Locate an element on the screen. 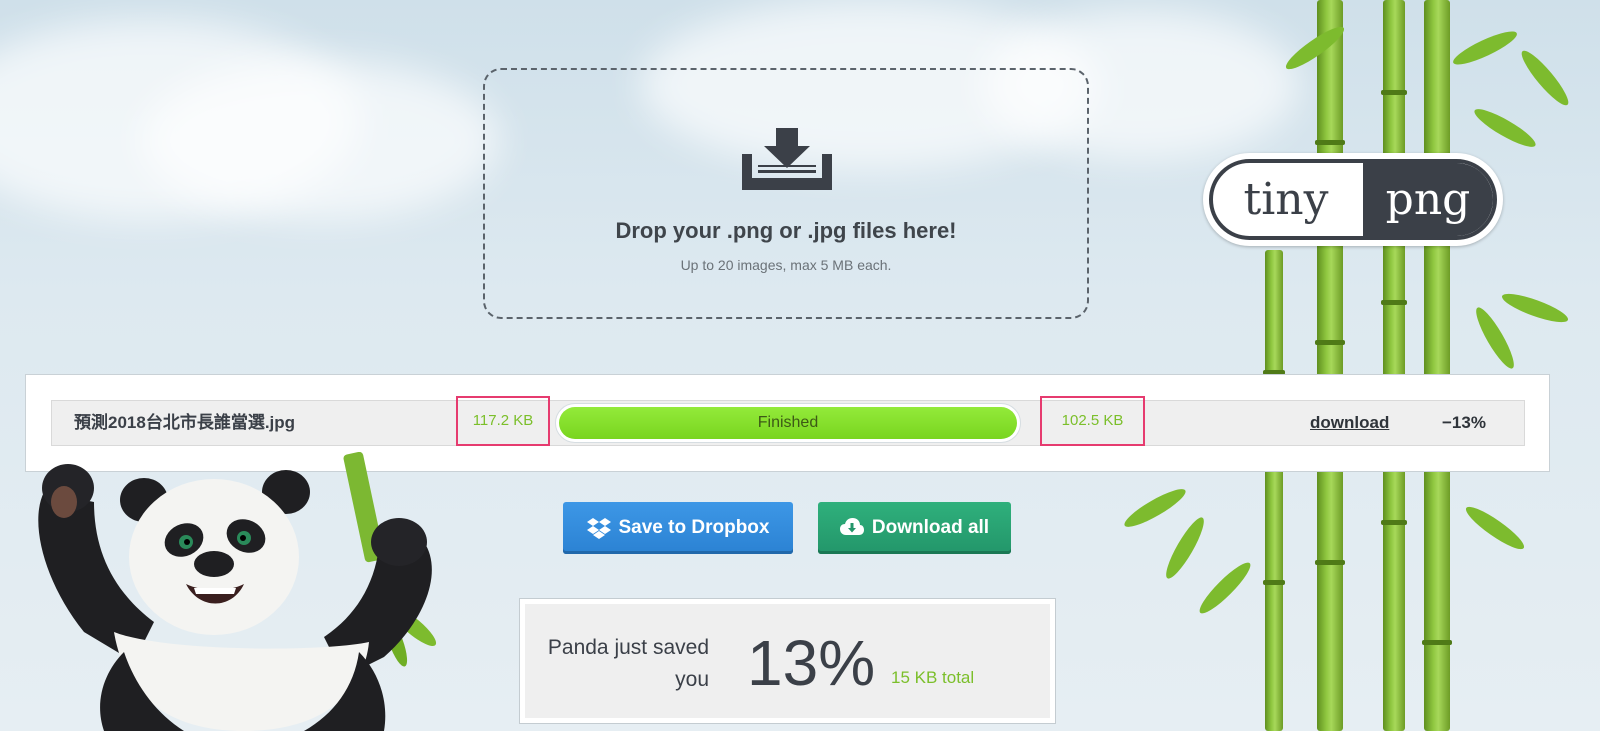 The height and width of the screenshot is (731, 1600). cloud-download-icon is located at coordinates (851, 526).